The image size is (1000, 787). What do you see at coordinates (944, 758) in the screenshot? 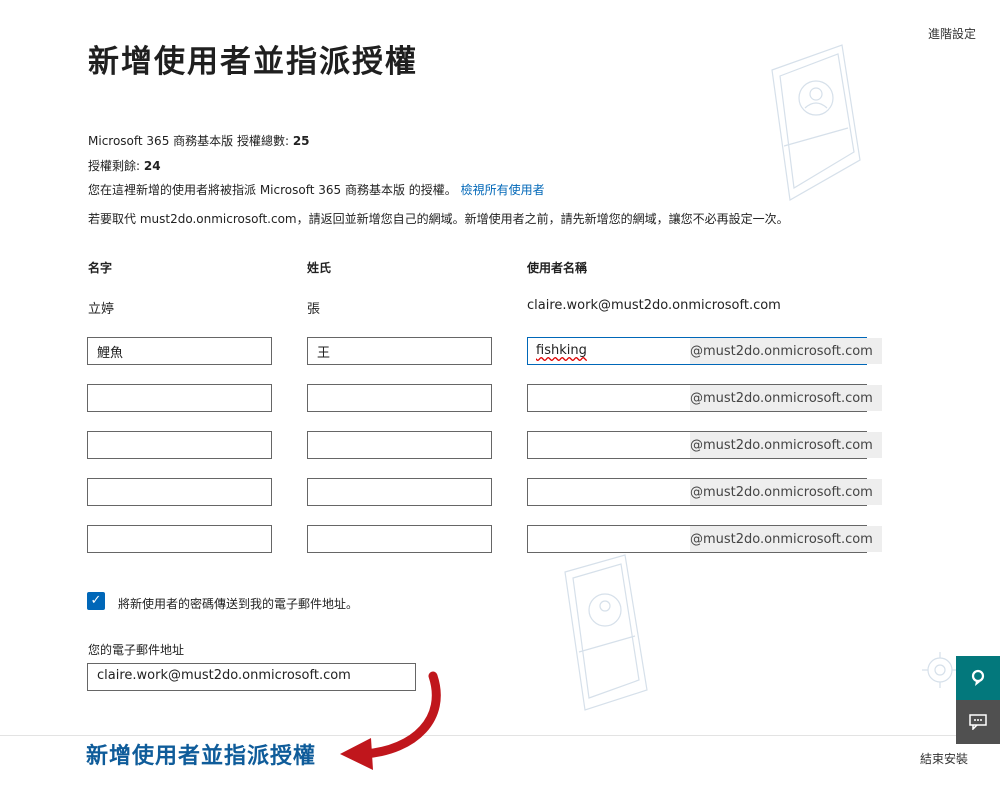
I see `finish-setup-link: 結束安裝` at bounding box center [944, 758].